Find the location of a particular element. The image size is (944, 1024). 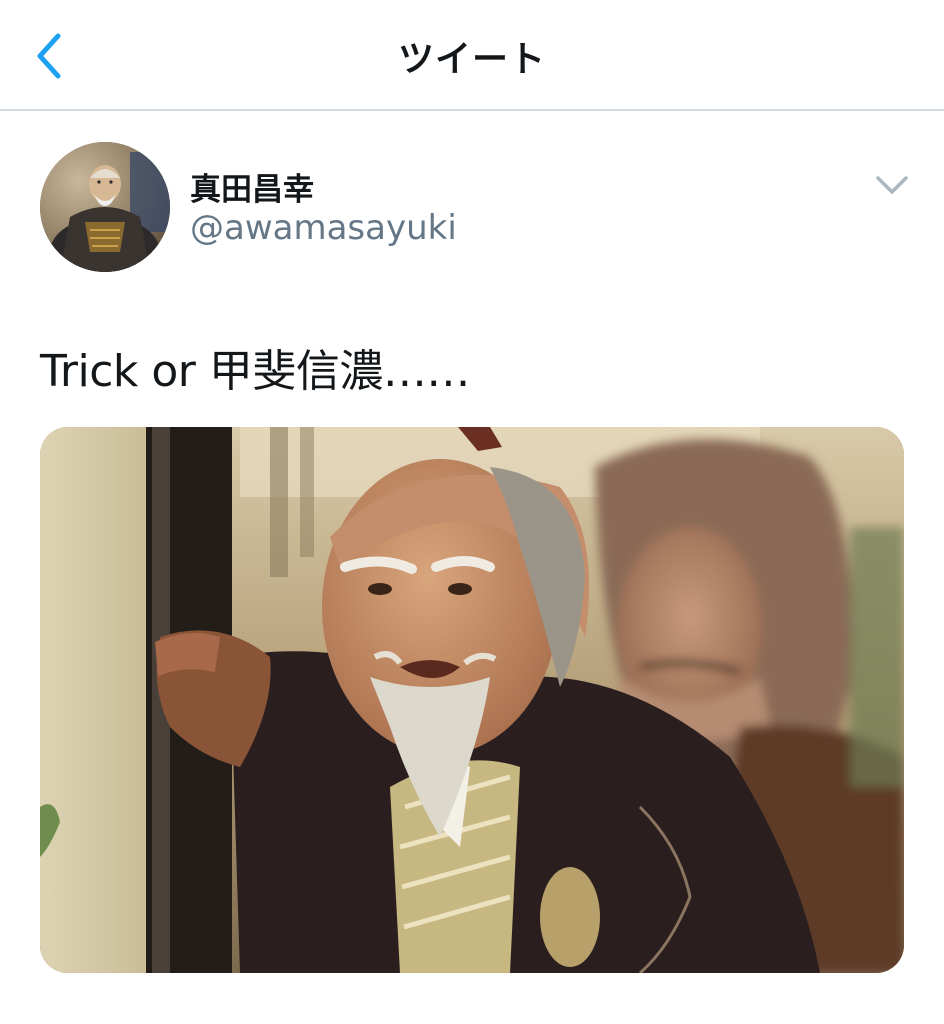

chevron-down-icon is located at coordinates (892, 185).